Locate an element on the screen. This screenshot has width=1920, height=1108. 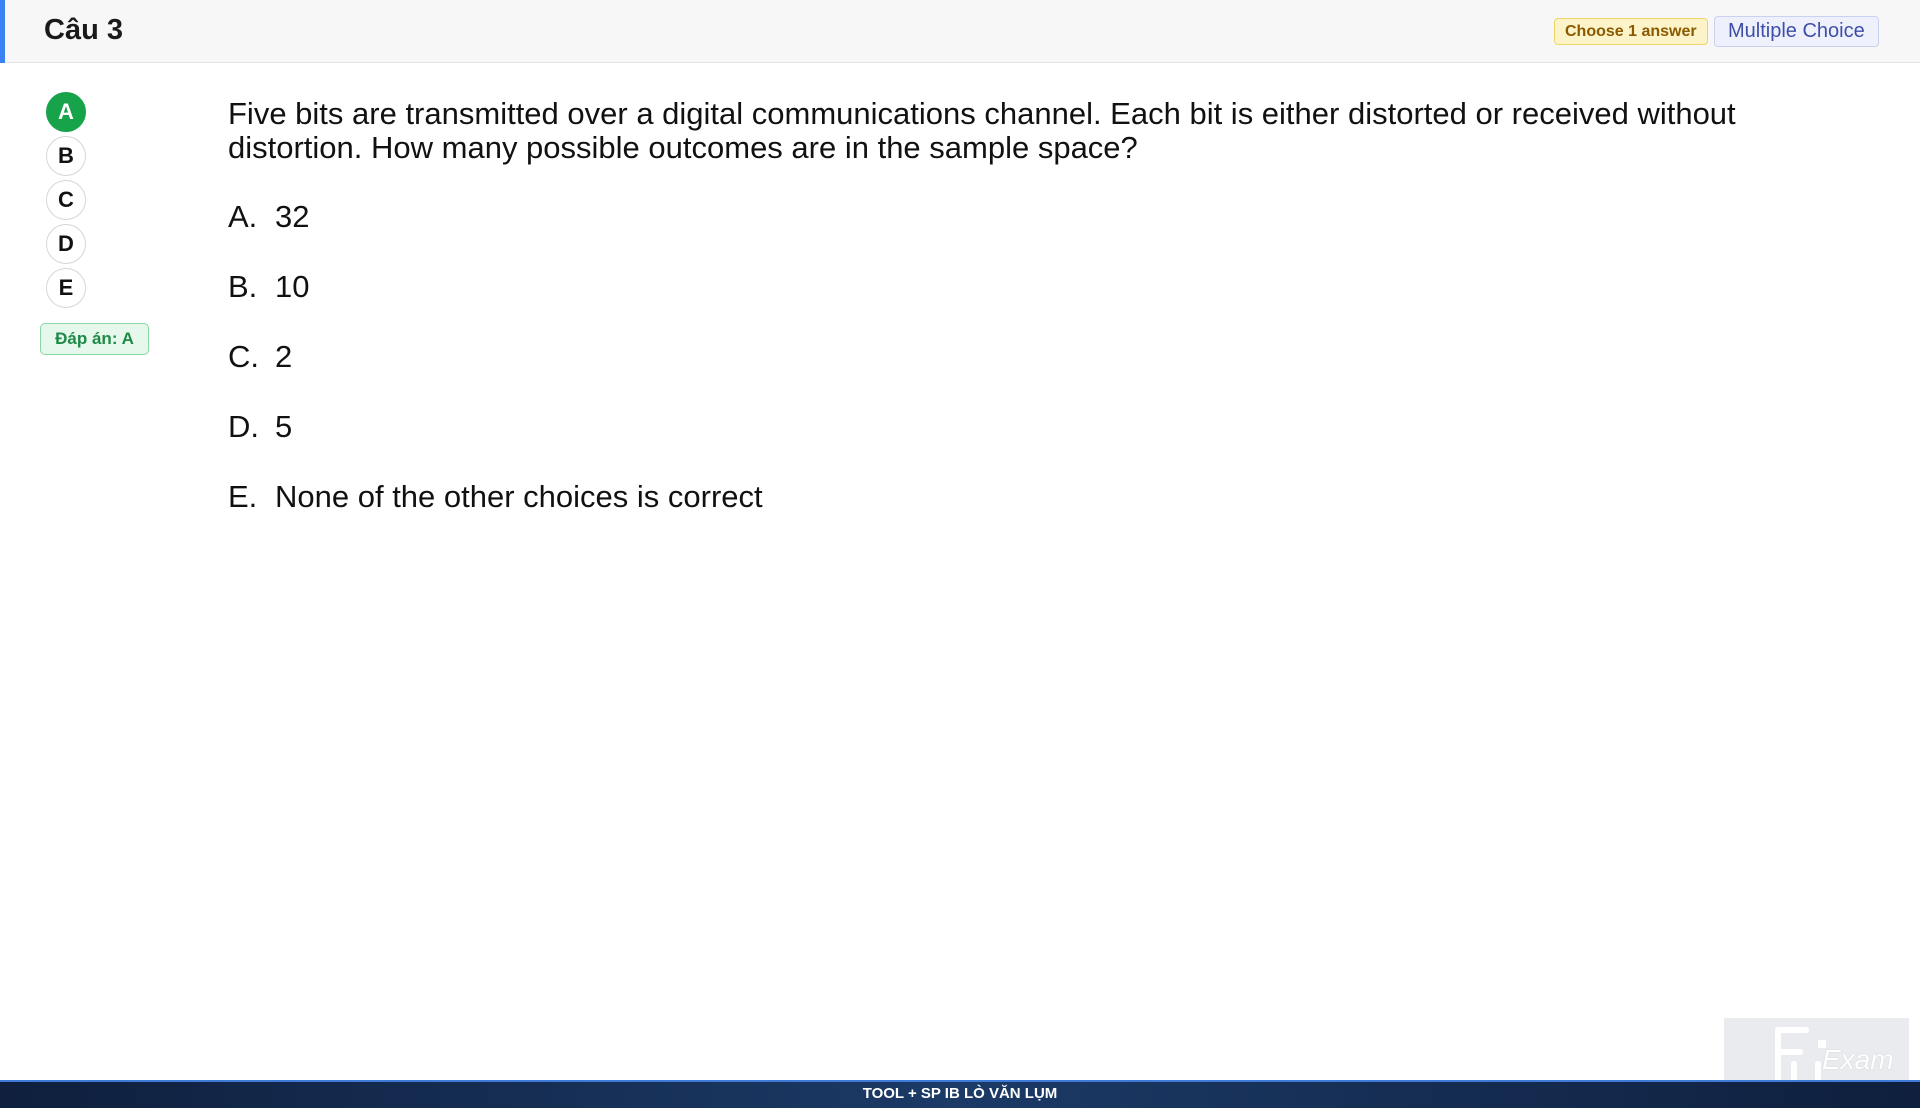
answer-choice-list: A B C D E is located at coordinates (66, 202).